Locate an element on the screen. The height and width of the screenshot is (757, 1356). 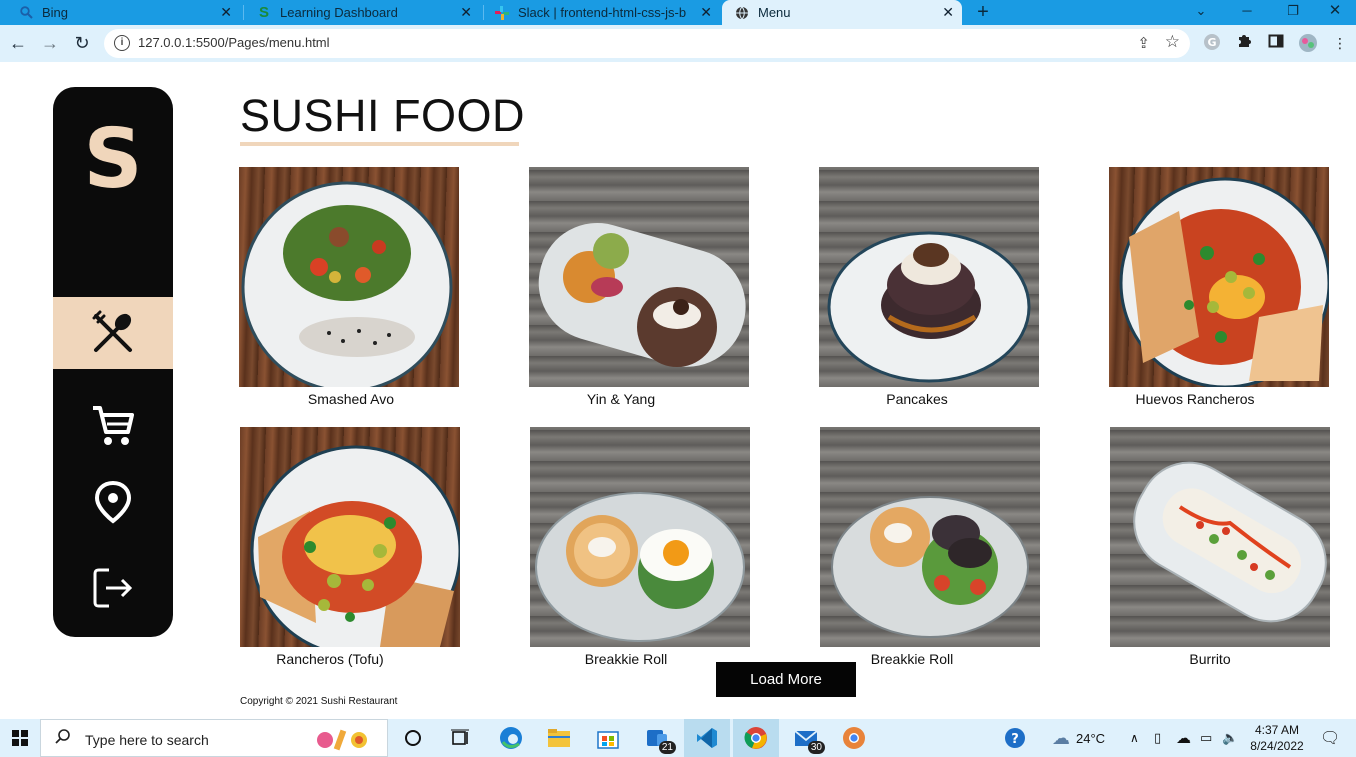
file-explorer-icon is located at coordinates (559, 738).